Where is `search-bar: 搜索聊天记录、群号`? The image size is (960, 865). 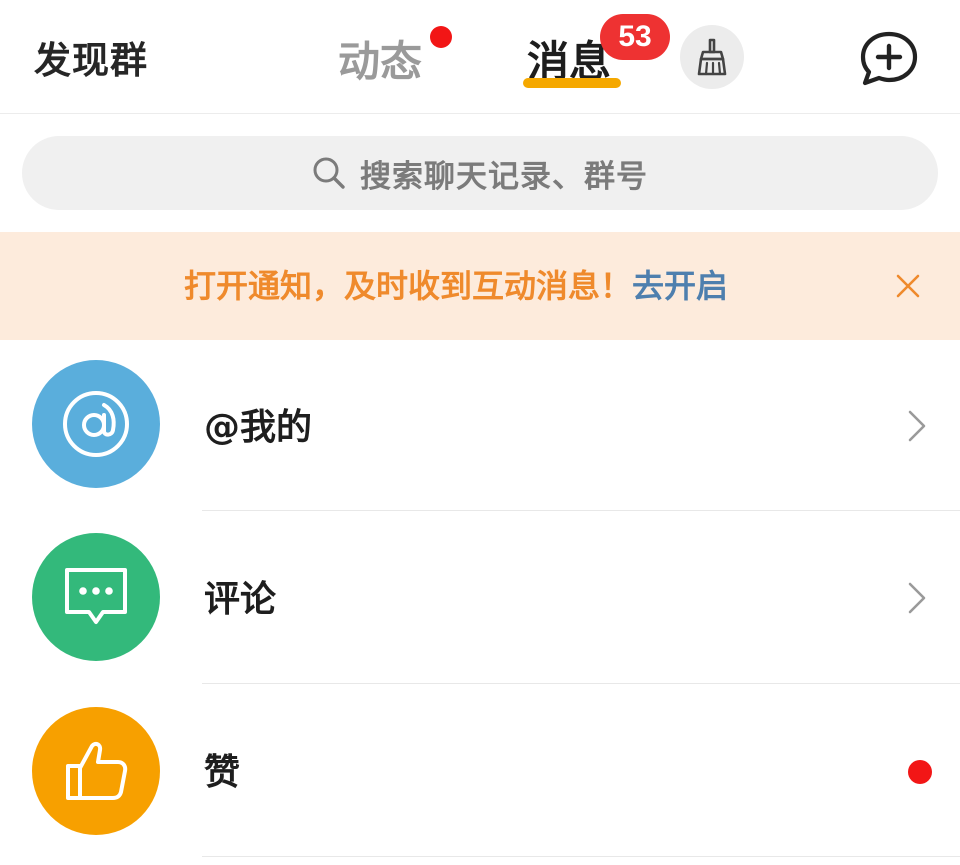
search-bar: 搜索聊天记录、群号 is located at coordinates (480, 173).